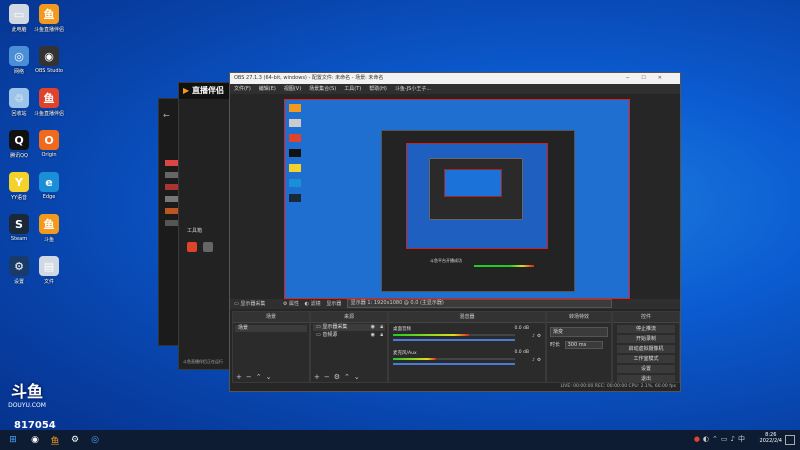  Describe the element at coordinates (271, 377) in the screenshot. I see `move-down-icon: ⌄` at that location.